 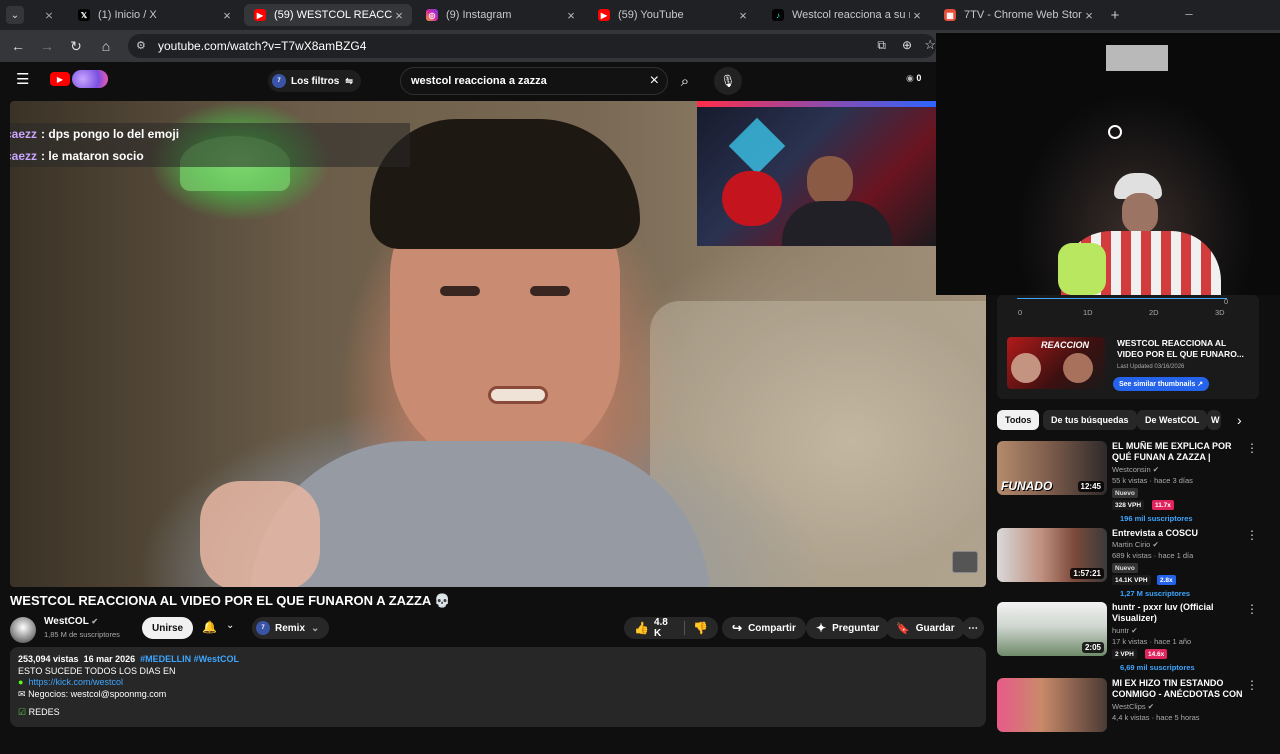 I want to click on see-similar-thumbnails-button: See similar thumbnails ↗, so click(x=1161, y=384).